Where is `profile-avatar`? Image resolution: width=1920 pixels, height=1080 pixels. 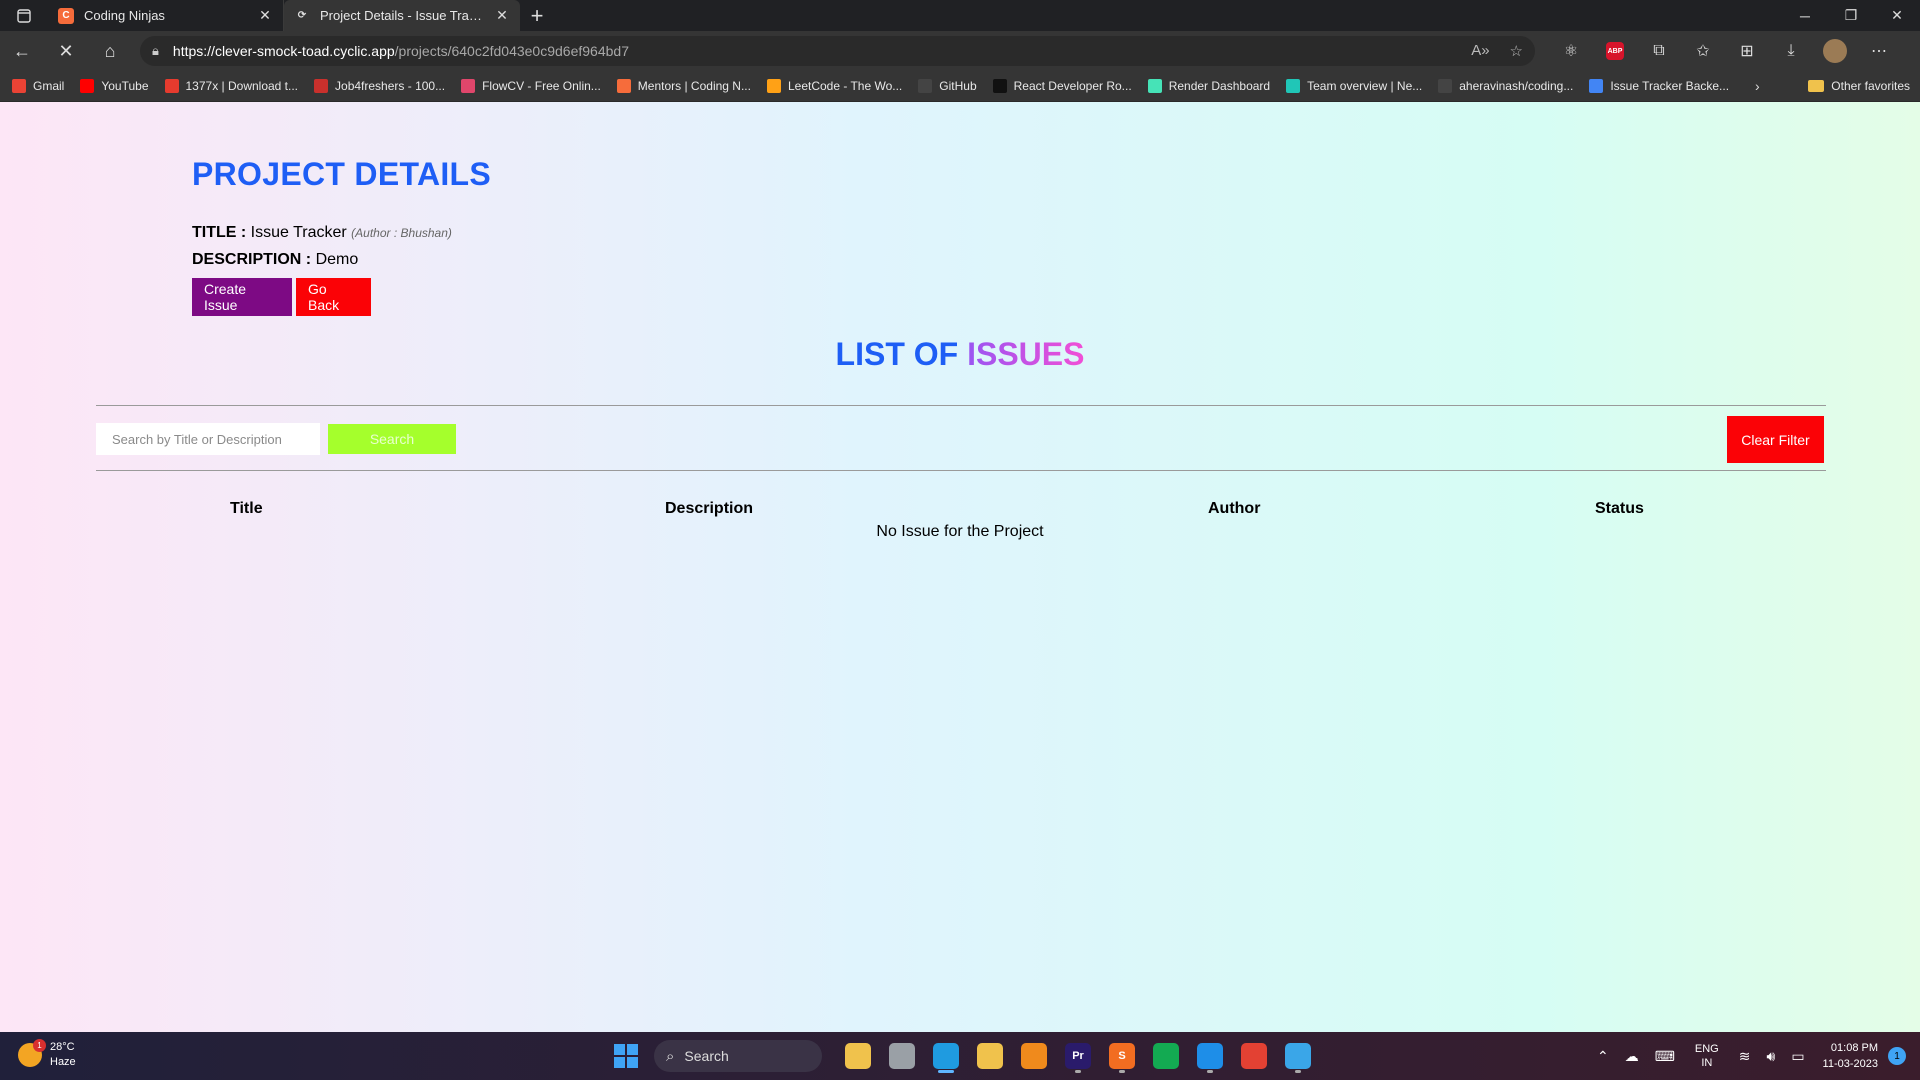
profile-avatar is located at coordinates (1835, 51).